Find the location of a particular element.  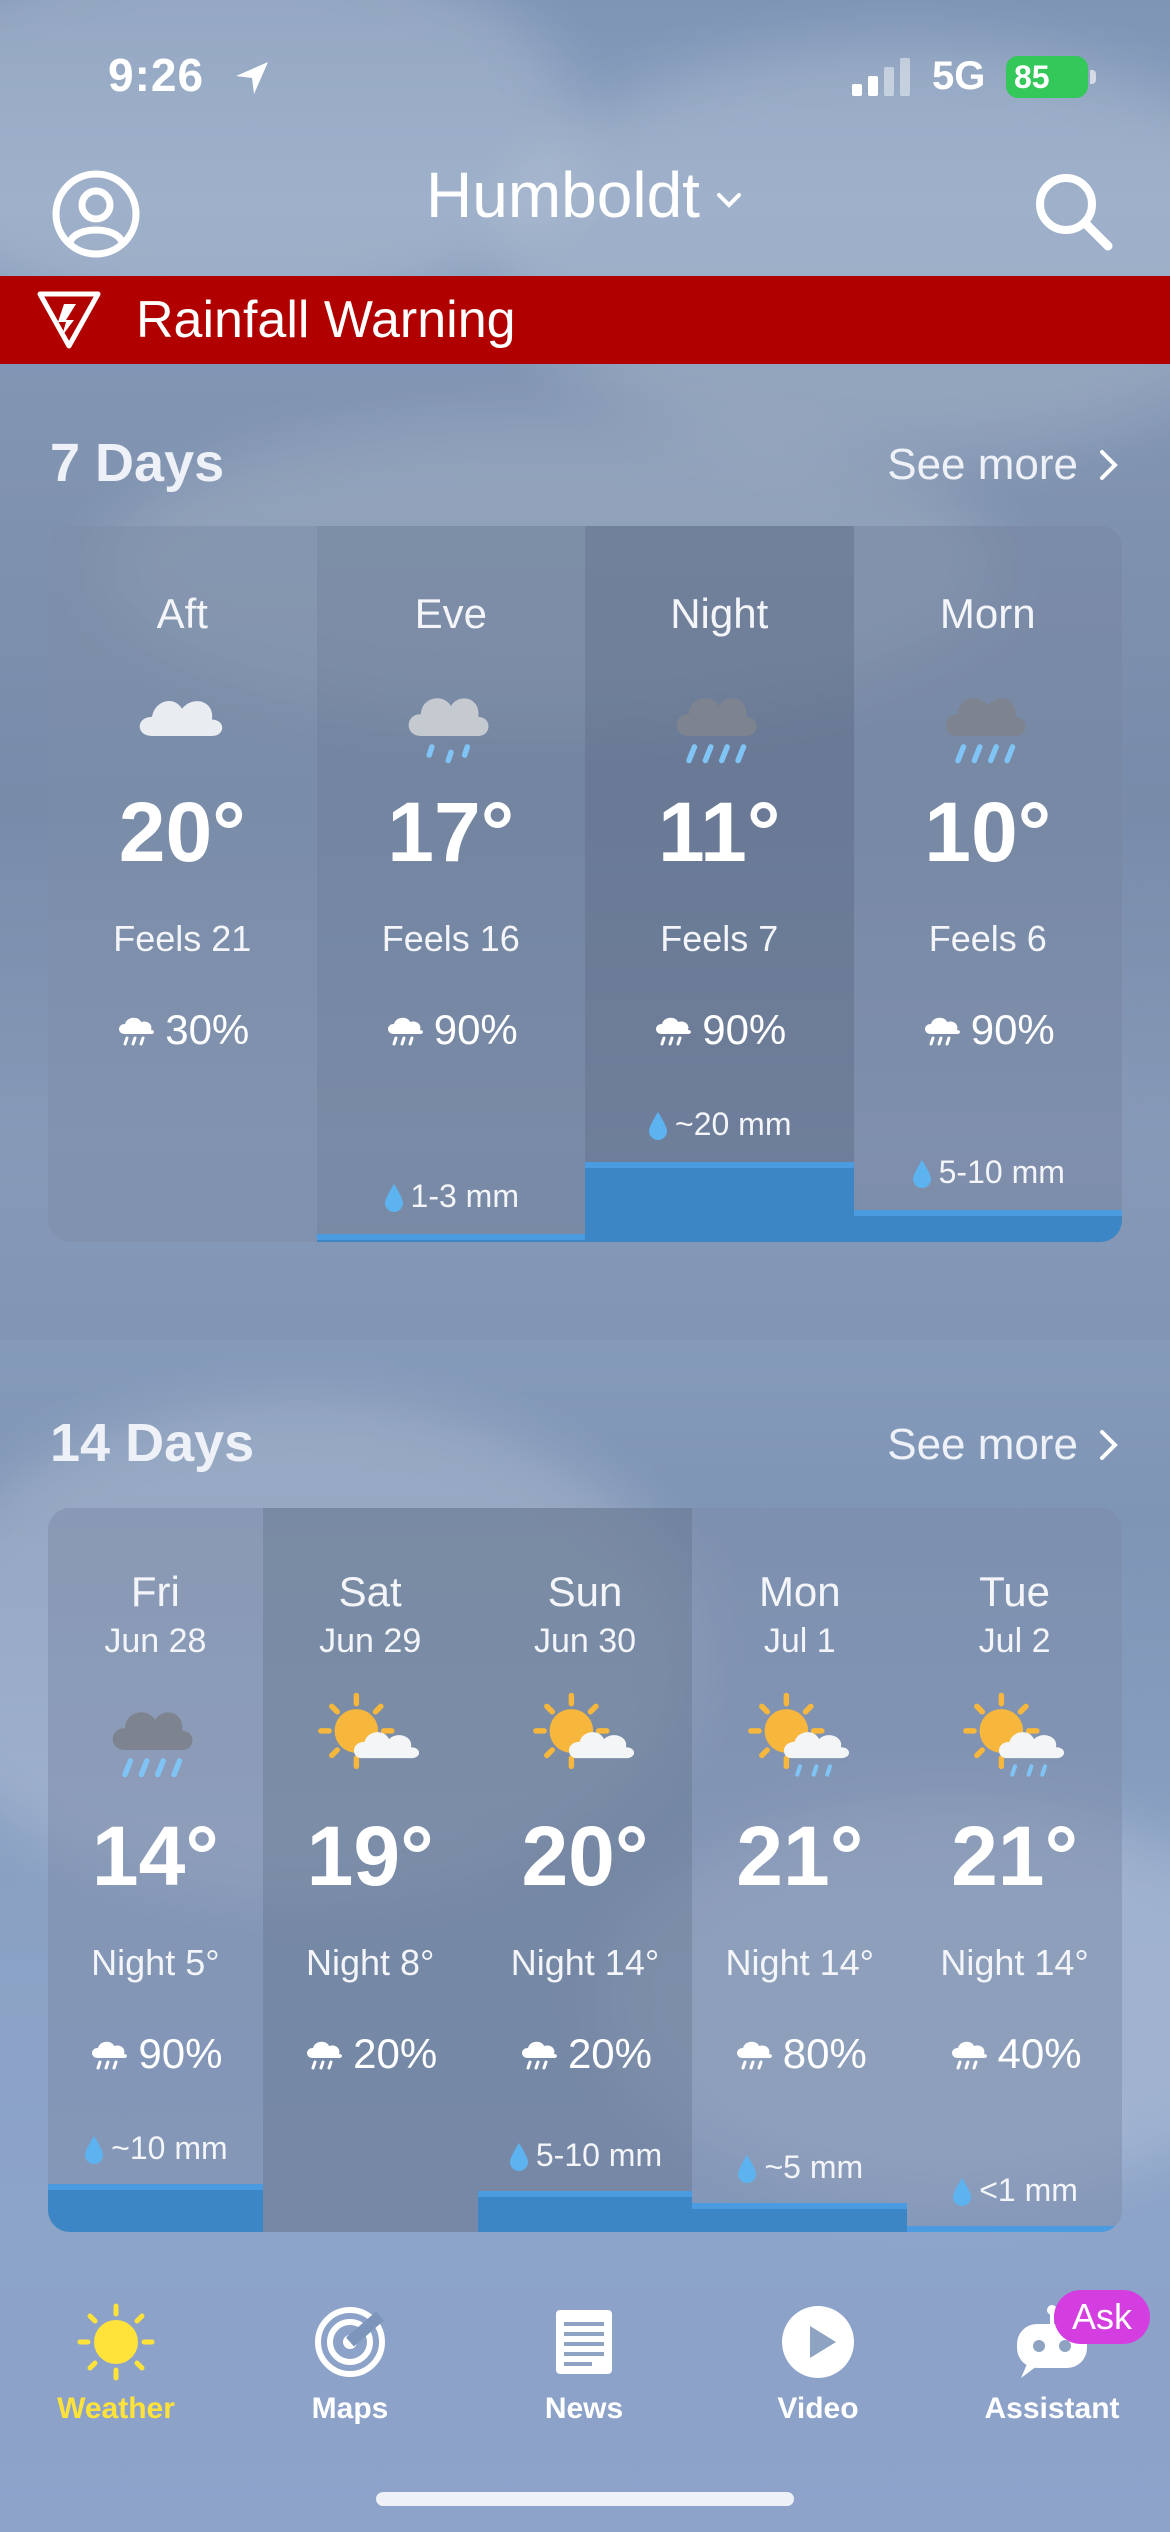

search-icon is located at coordinates (1073, 211).